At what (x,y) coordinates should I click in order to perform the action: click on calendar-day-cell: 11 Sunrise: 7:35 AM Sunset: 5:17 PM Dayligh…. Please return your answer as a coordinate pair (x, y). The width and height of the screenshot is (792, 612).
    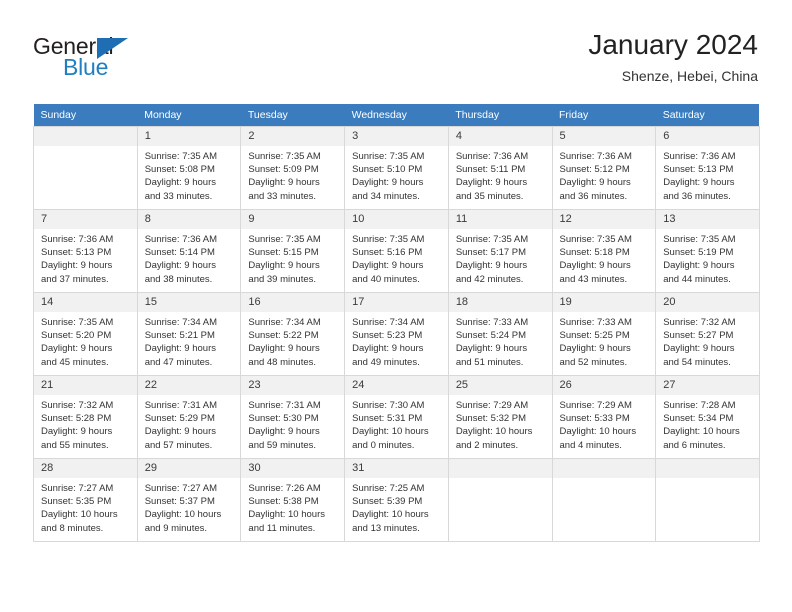
    Looking at the image, I should click on (500, 251).